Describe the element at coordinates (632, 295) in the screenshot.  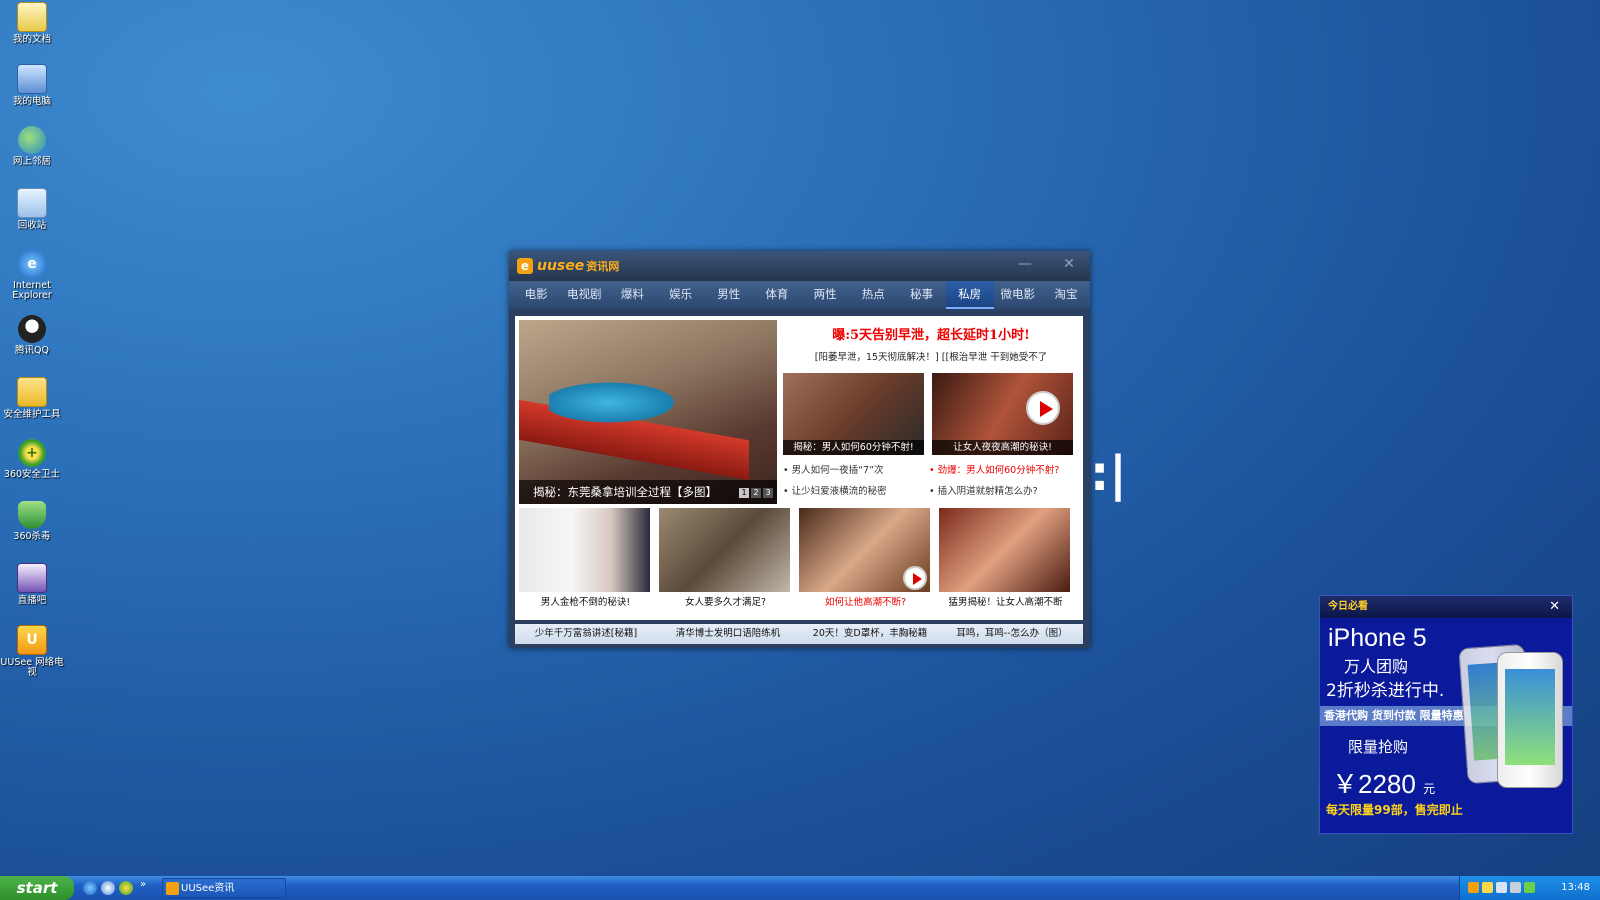
I see `tab-exclusive: 爆料` at that location.